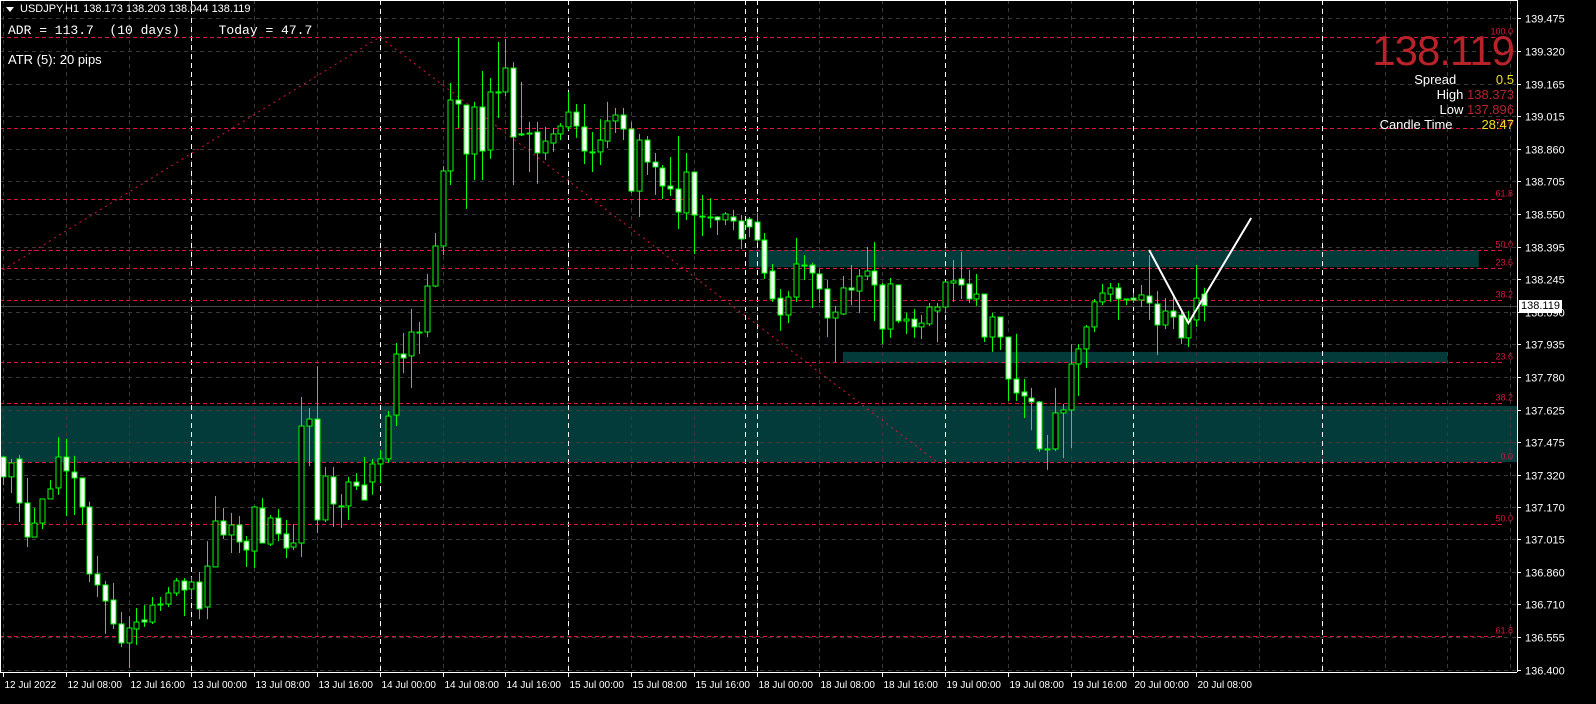 Image resolution: width=1596 pixels, height=704 pixels. I want to click on adr-indicator-text: ADR = 113.7 (10 days) Today = 47.7, so click(160, 30).